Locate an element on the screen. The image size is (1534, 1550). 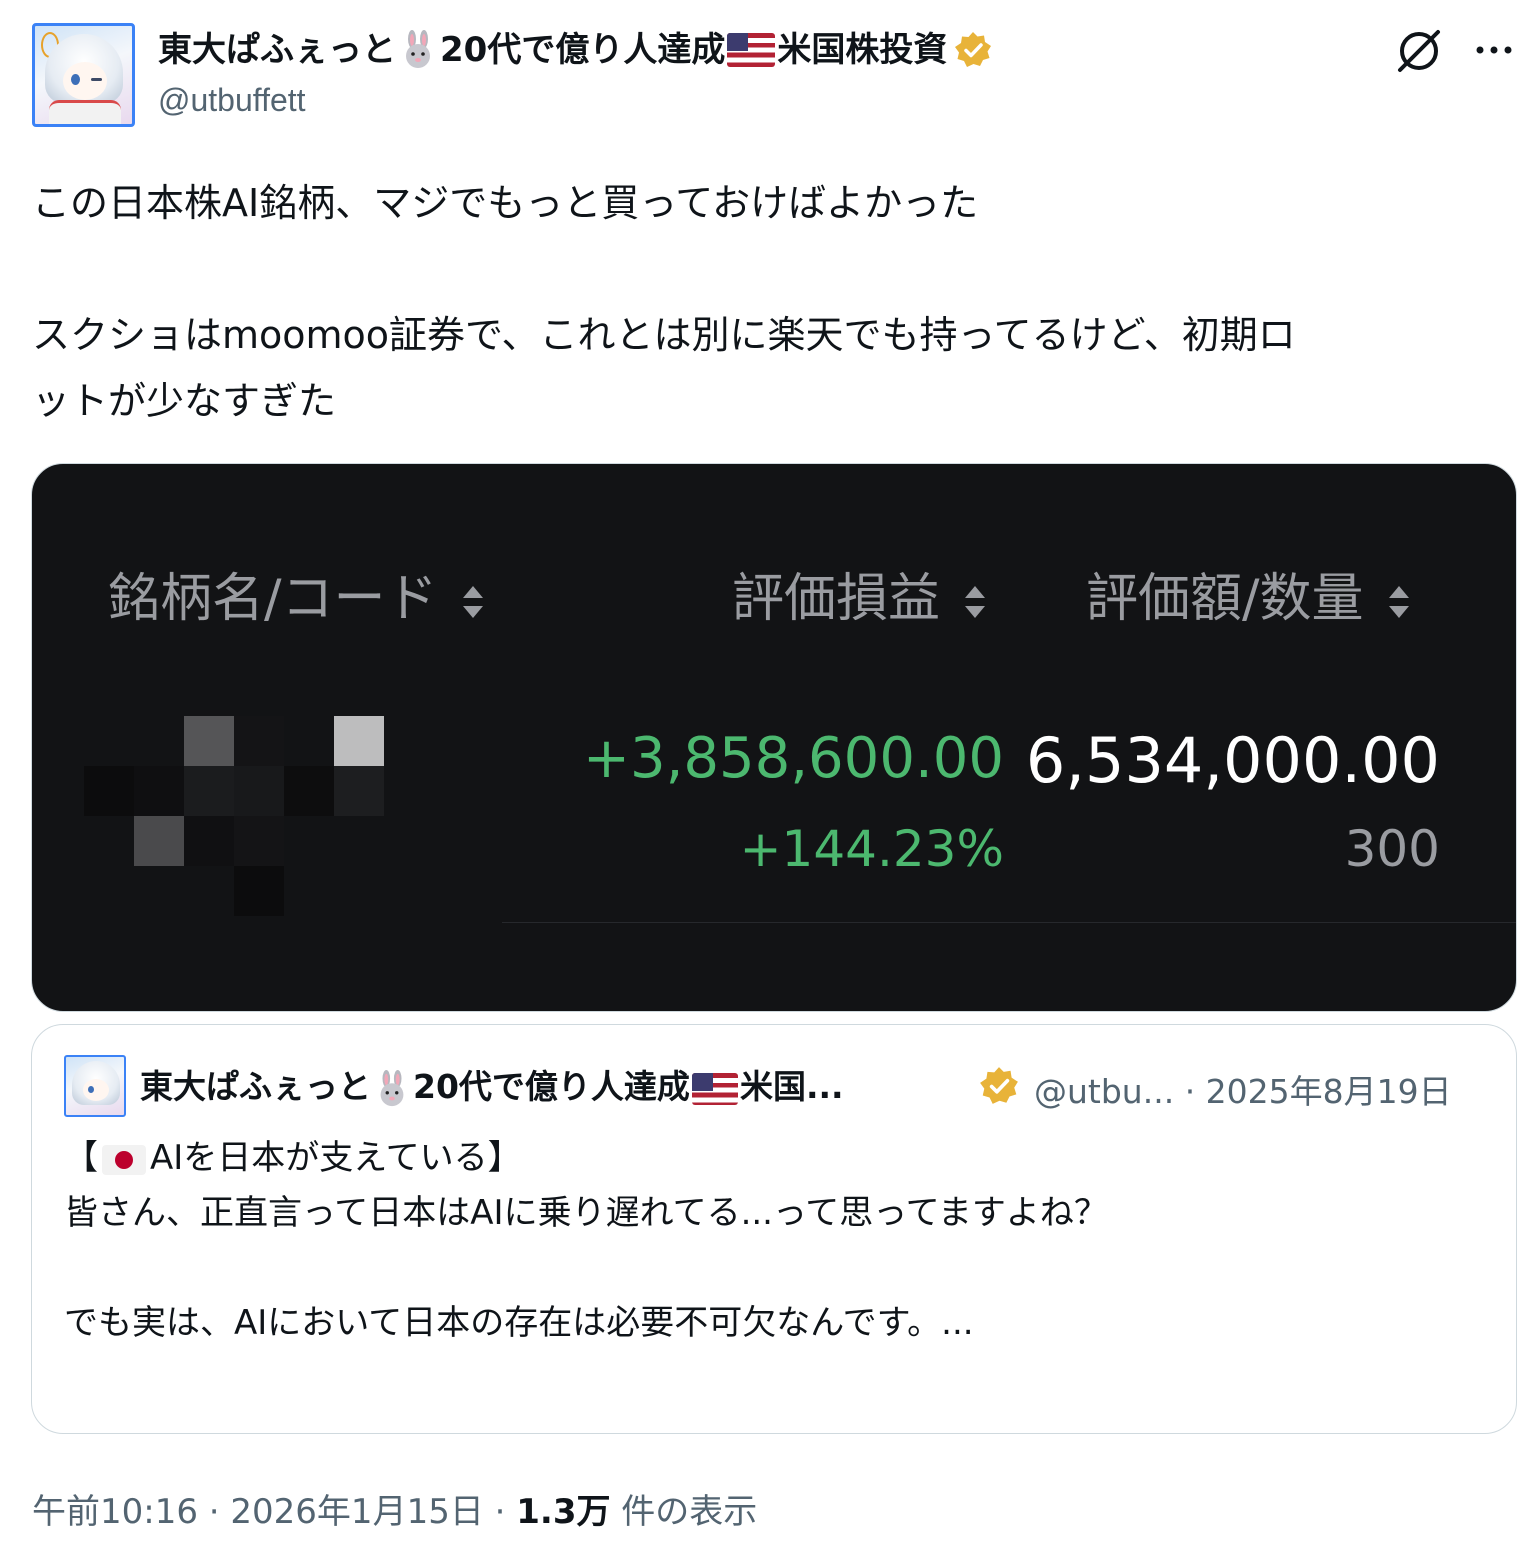
quoted-name-part1: 東大ぱふぇっと is located at coordinates (255, 1086).